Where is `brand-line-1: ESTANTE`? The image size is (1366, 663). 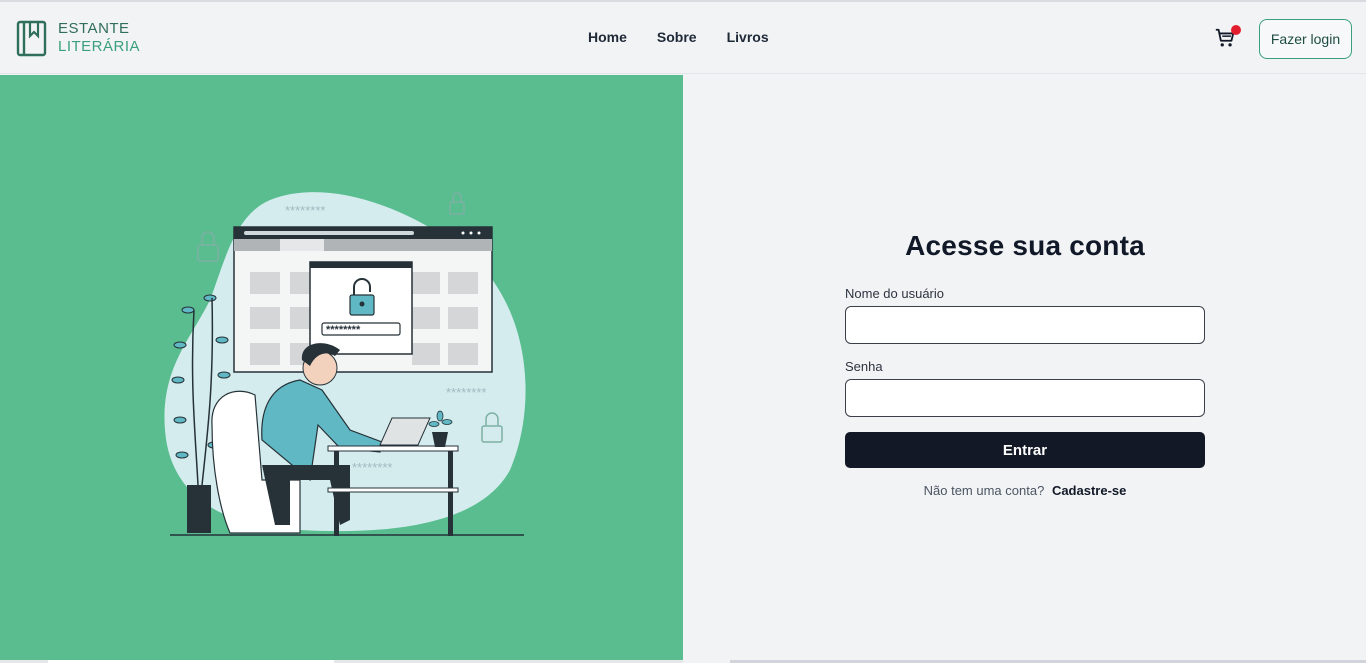 brand-line-1: ESTANTE is located at coordinates (94, 28).